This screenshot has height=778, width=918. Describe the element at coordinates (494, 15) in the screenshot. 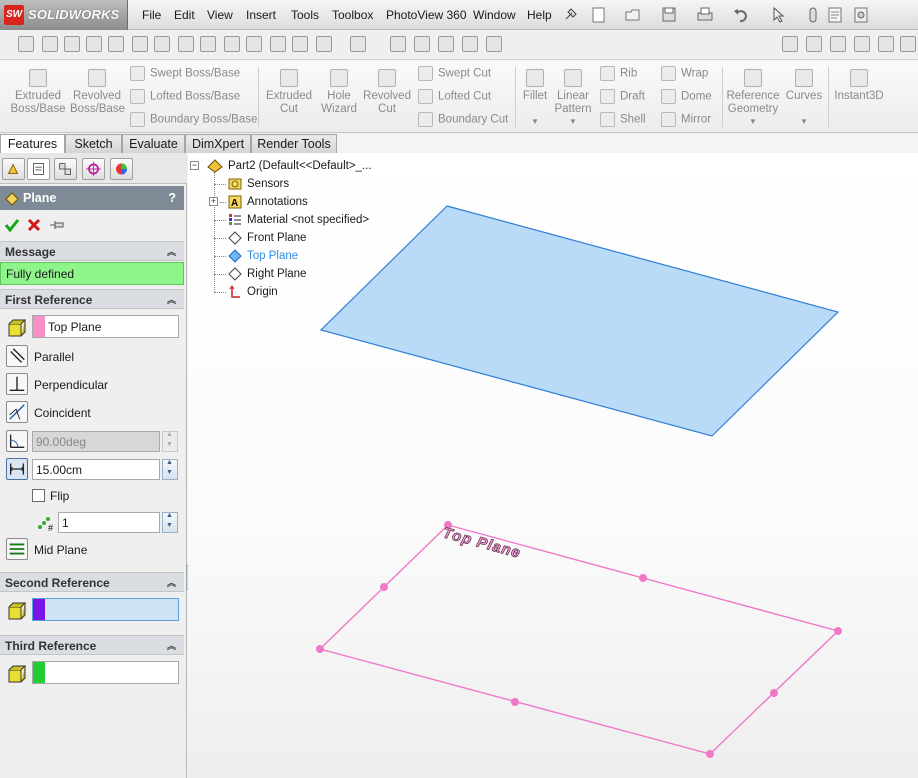

I see `menu-window: Window` at that location.